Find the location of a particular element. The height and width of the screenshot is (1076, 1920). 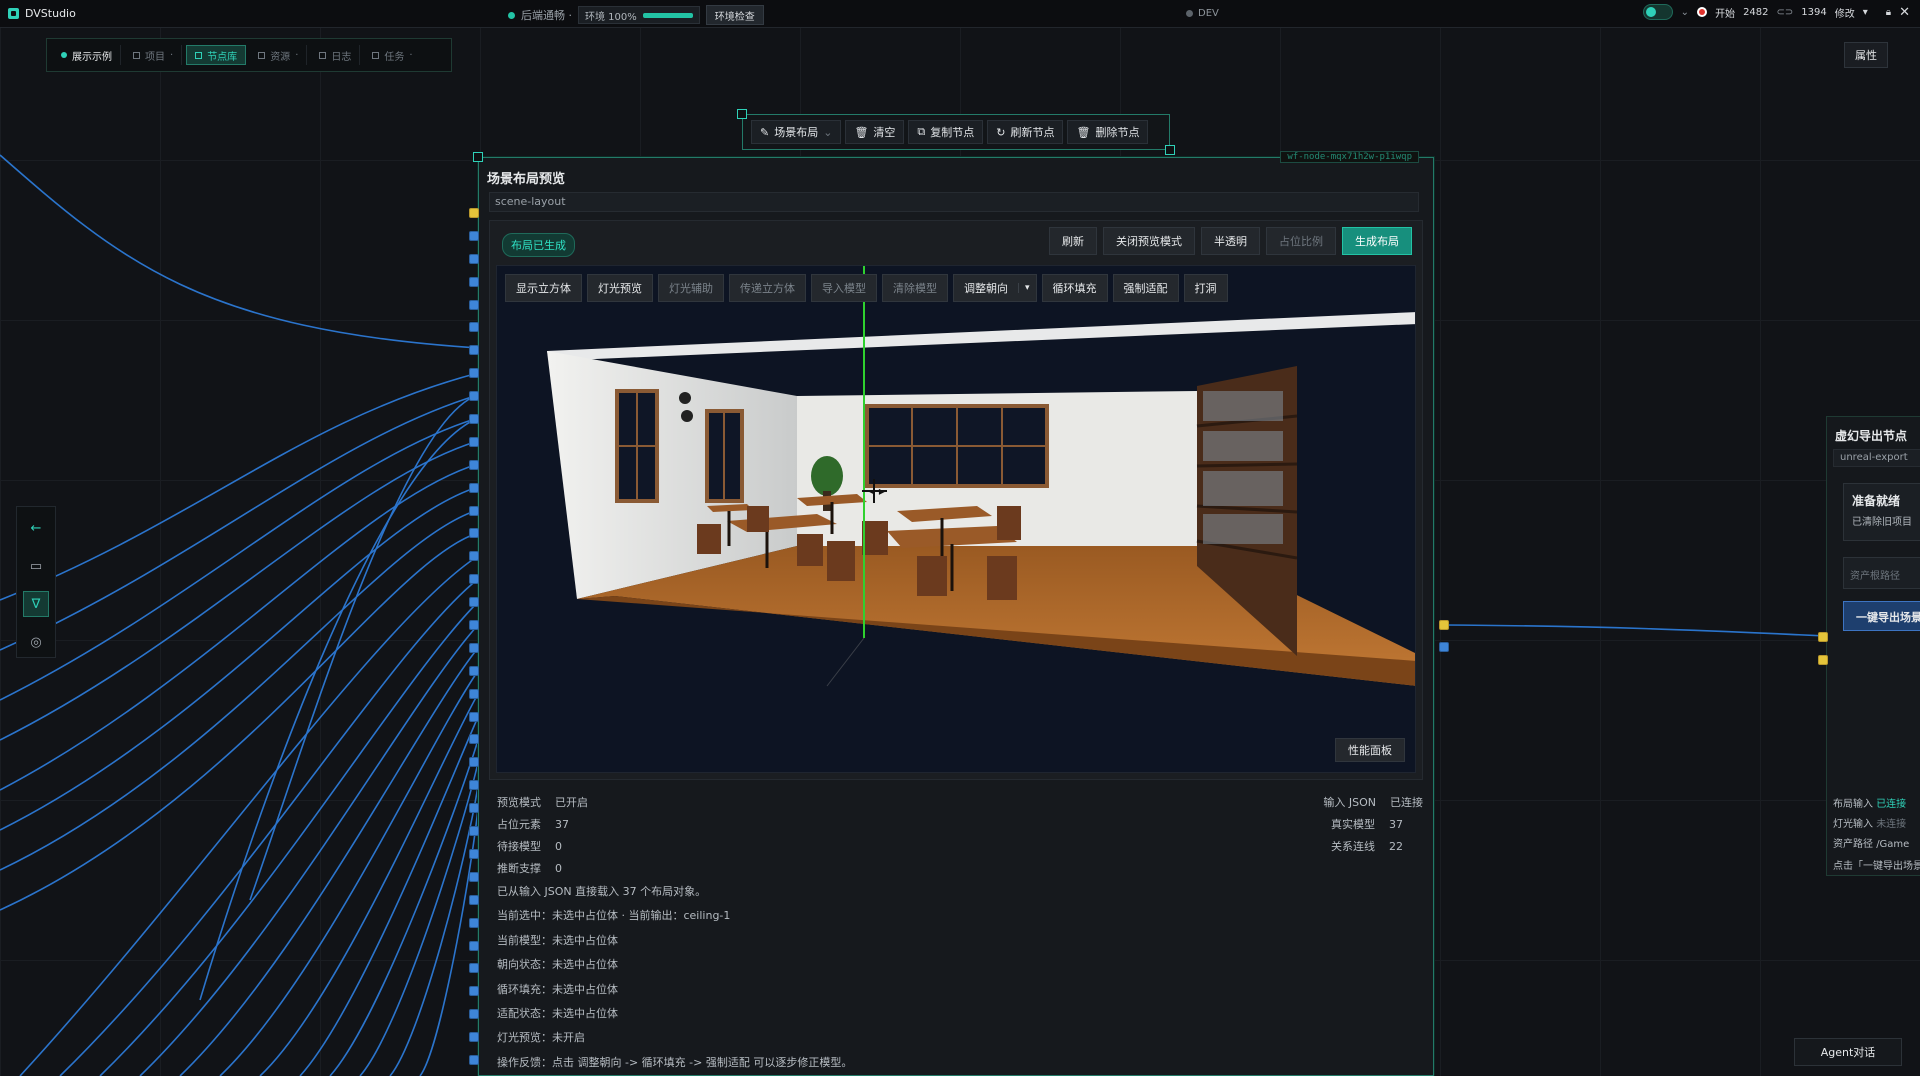

translucent-button: 半透明 is located at coordinates (1230, 241).